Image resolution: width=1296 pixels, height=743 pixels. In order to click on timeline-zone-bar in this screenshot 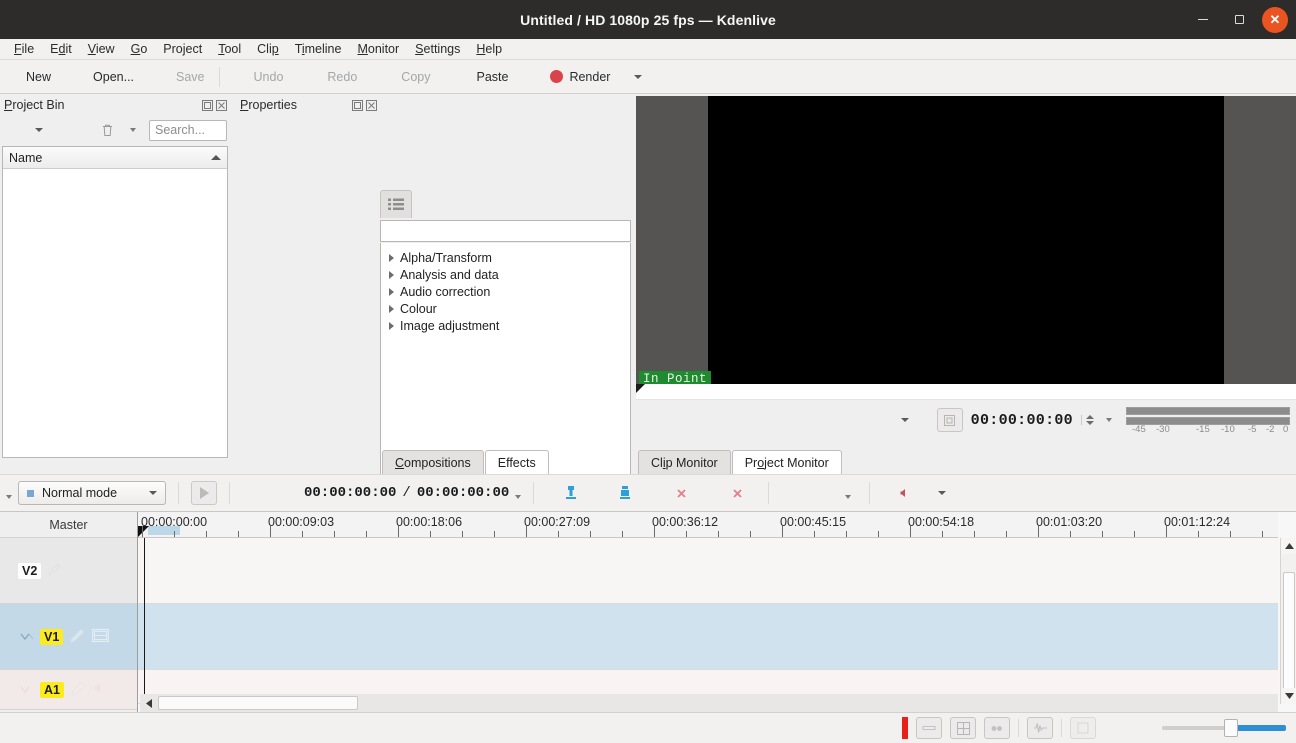, I will do `click(164, 530)`.